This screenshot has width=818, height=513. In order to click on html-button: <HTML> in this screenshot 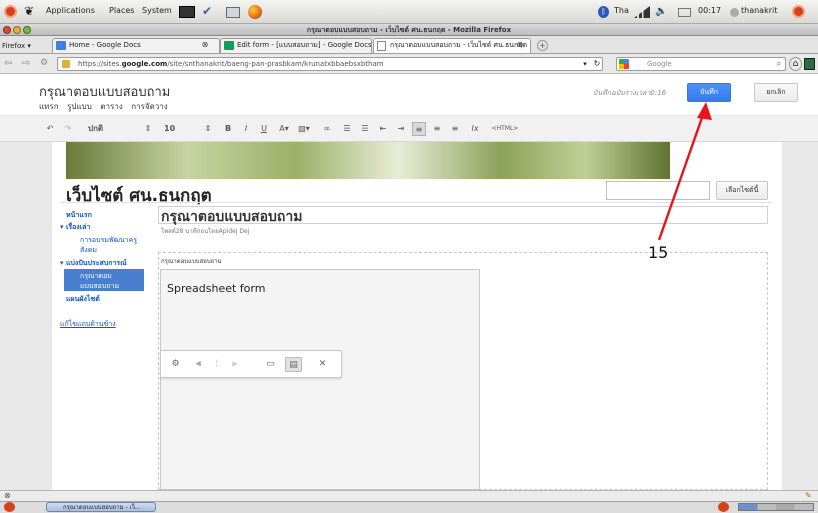, I will do `click(505, 129)`.